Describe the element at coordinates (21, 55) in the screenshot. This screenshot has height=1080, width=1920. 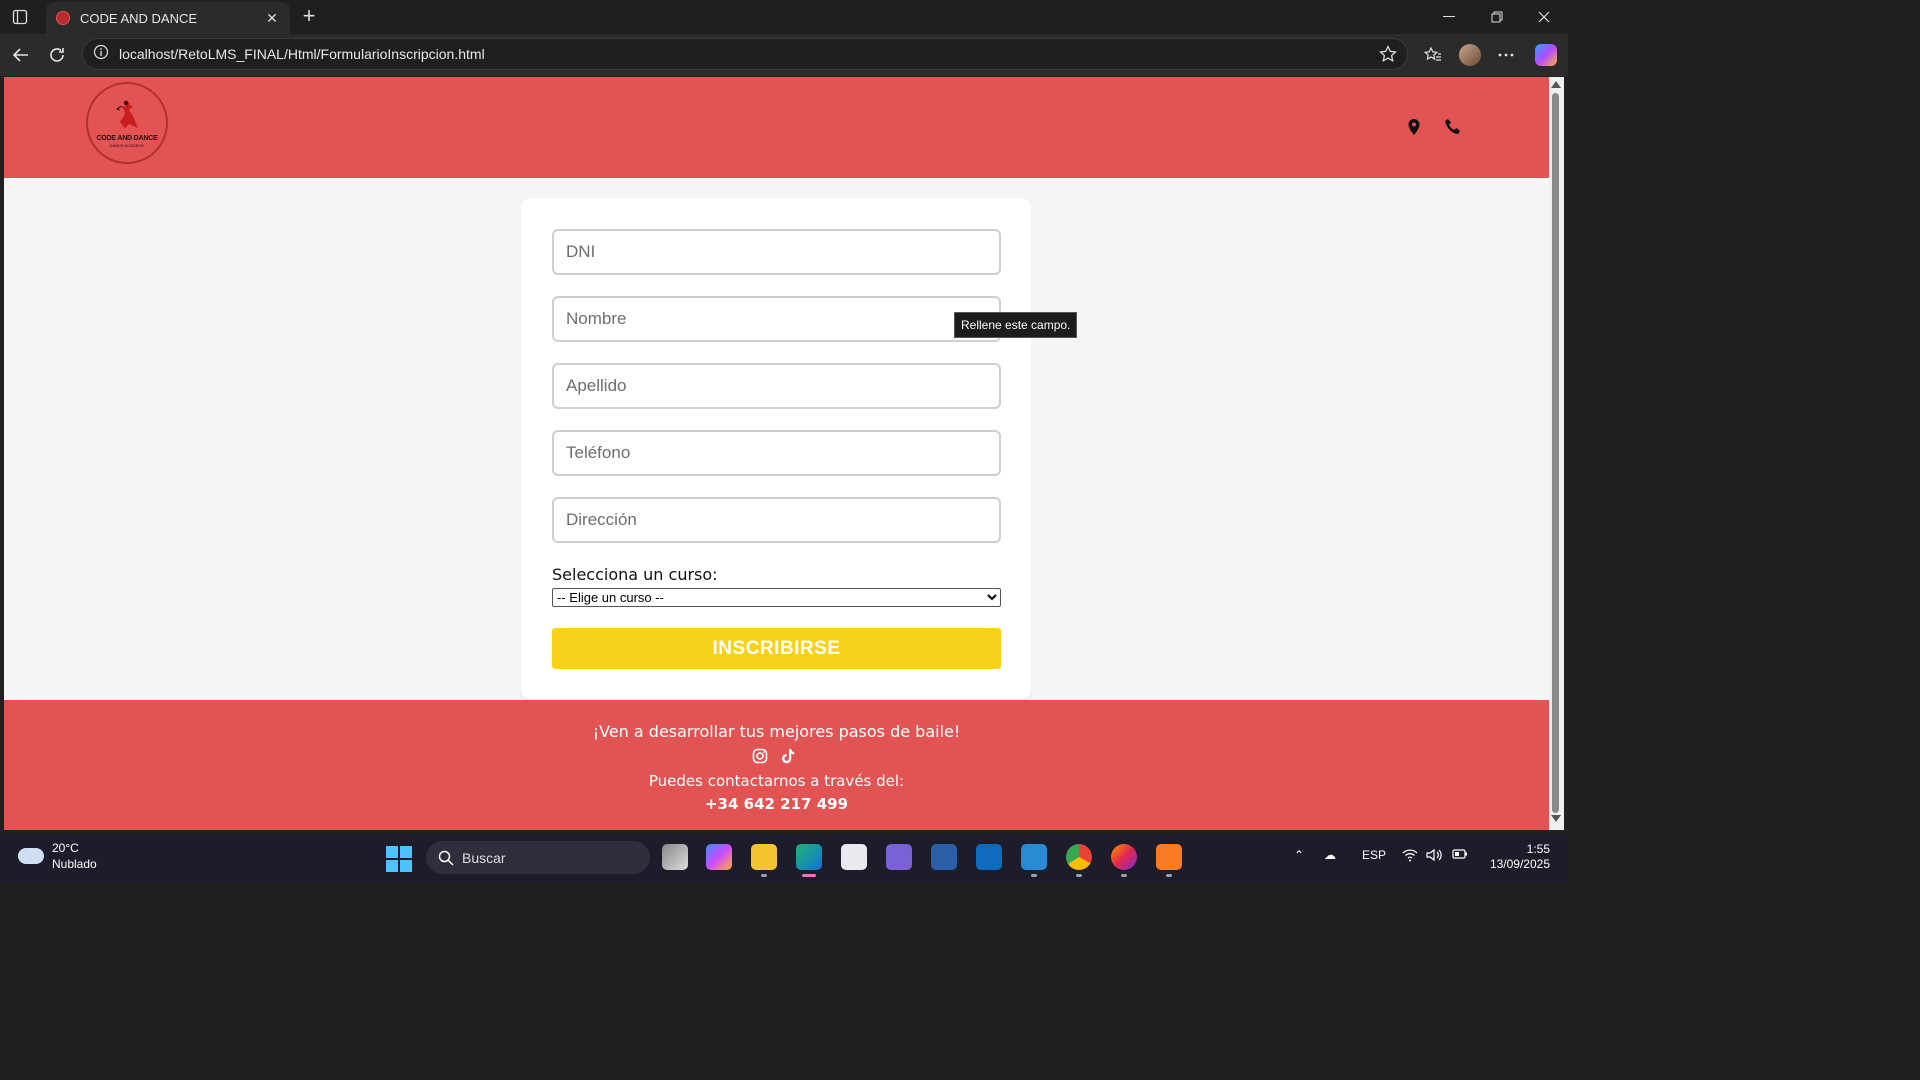
I see `back-arrow-icon` at that location.